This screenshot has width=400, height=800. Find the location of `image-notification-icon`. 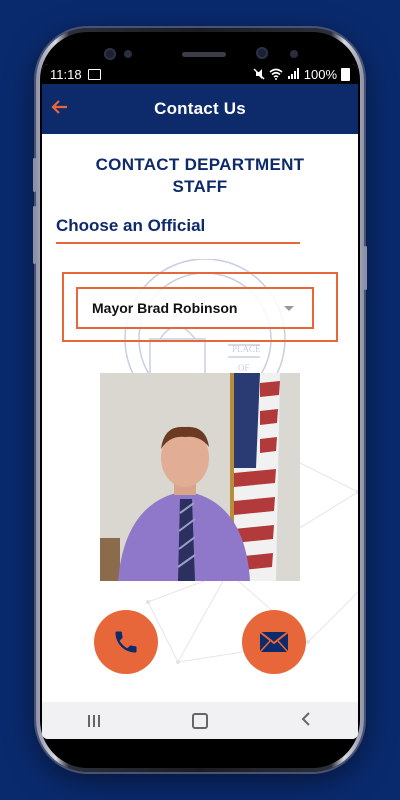

image-notification-icon is located at coordinates (94, 74).